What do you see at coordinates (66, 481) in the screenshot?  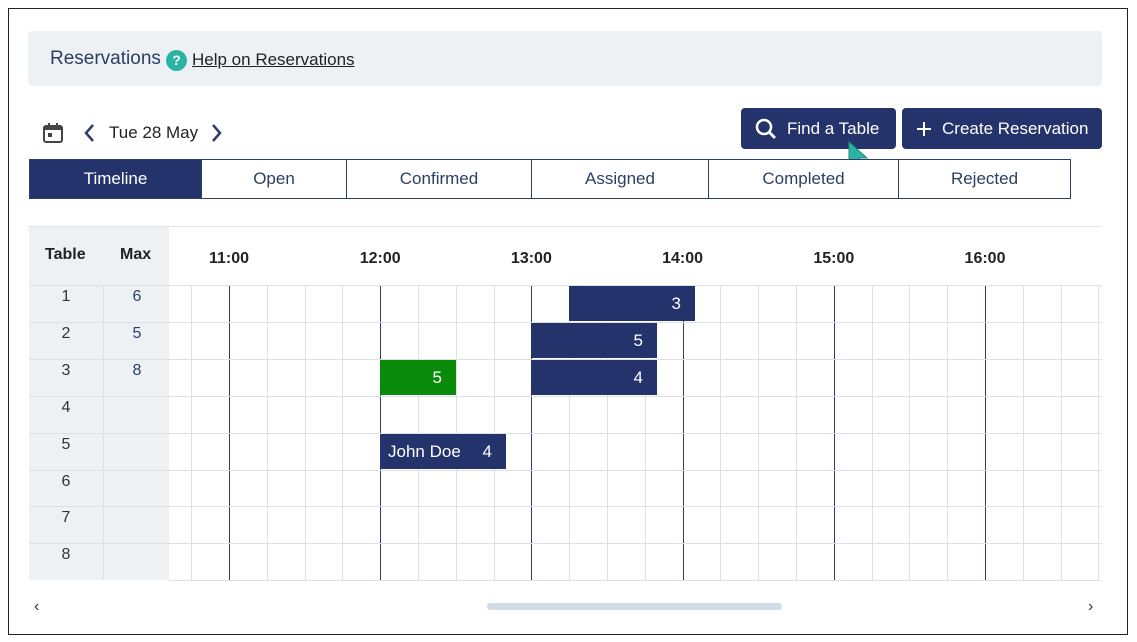 I see `table-number: 6` at bounding box center [66, 481].